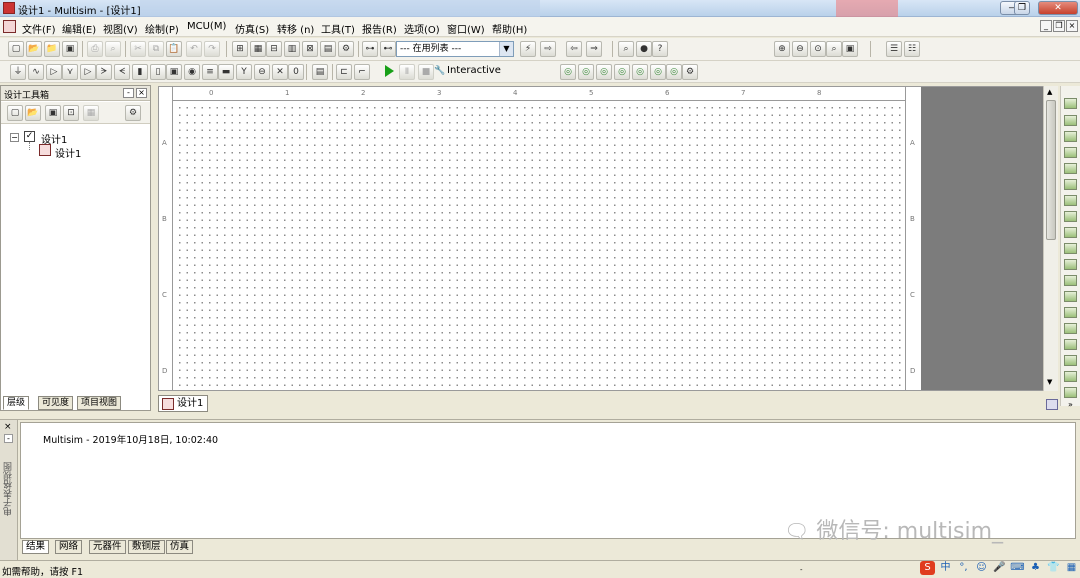  What do you see at coordinates (1058, 8) in the screenshot?
I see `close-button: ✕` at bounding box center [1058, 8].